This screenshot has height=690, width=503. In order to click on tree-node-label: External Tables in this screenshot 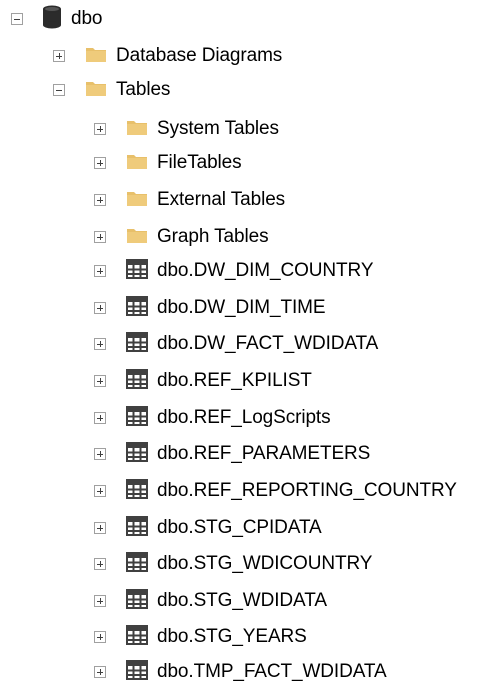, I will do `click(221, 199)`.